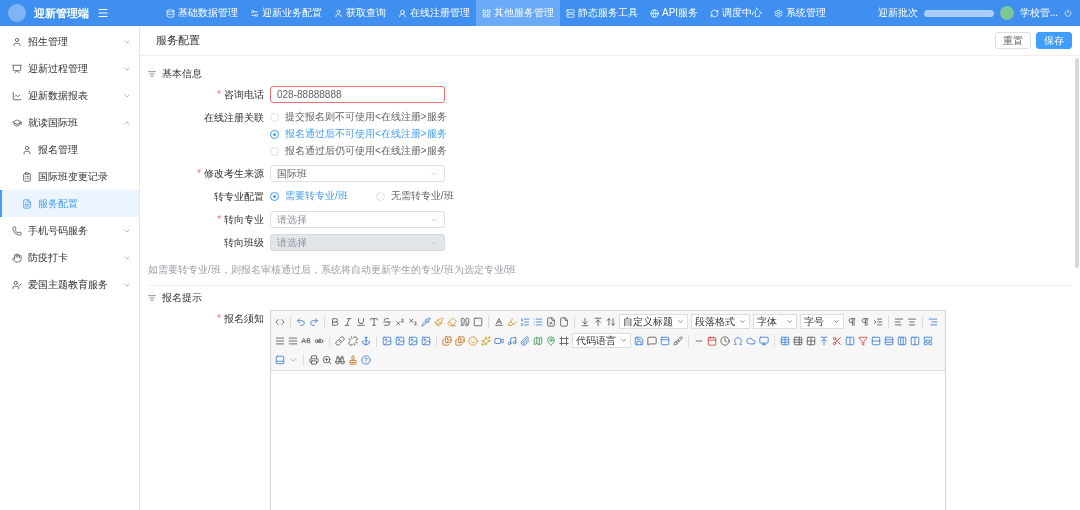  I want to click on bullet-list-icon, so click(538, 321).